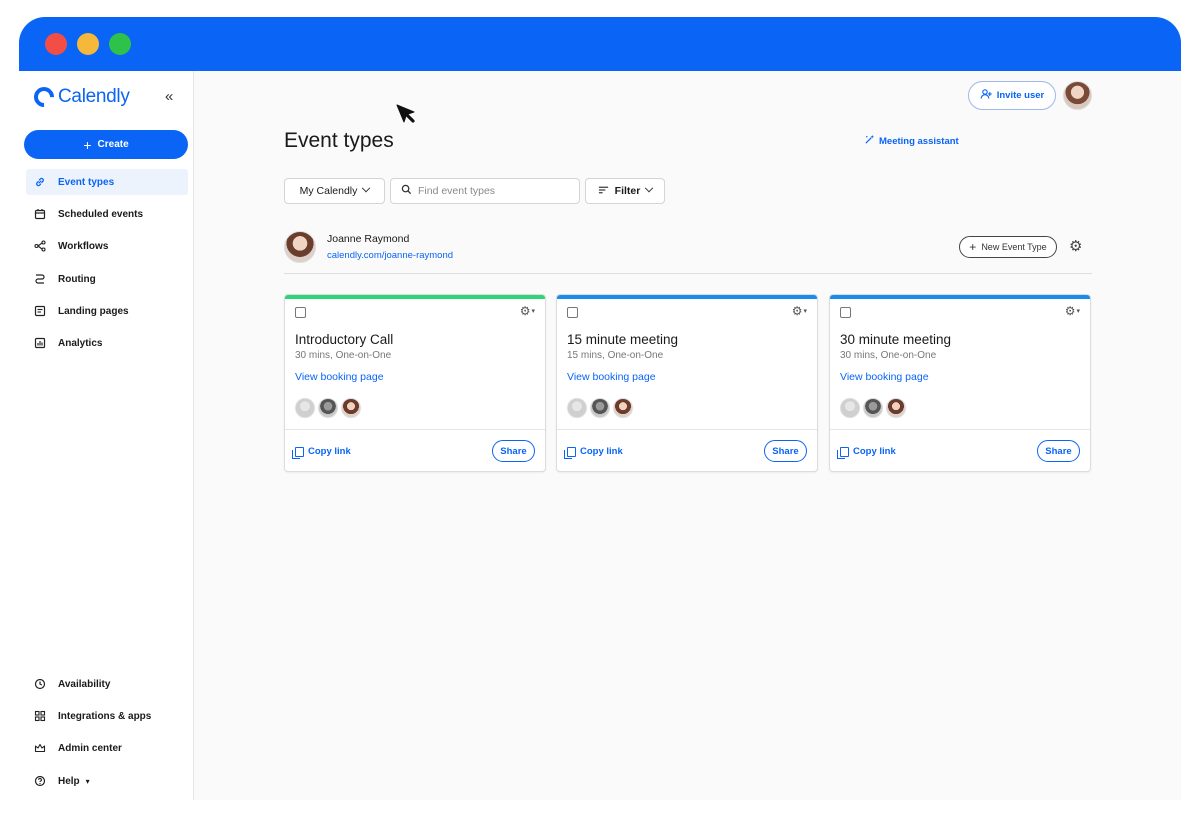  I want to click on chevron-down-icon, so click(649, 188).